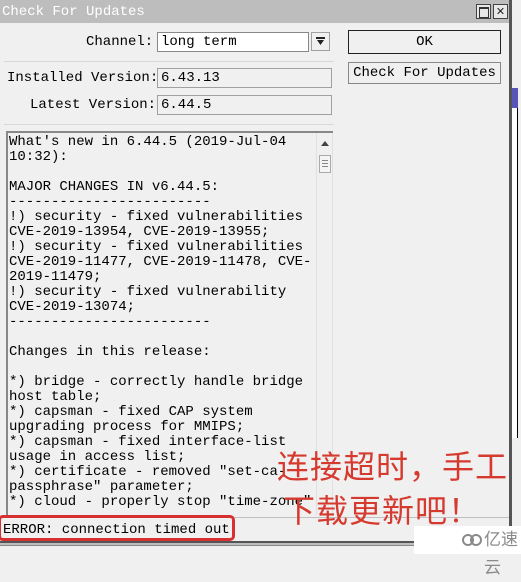 The image size is (521, 582). I want to click on close-button: ✕, so click(500, 11).